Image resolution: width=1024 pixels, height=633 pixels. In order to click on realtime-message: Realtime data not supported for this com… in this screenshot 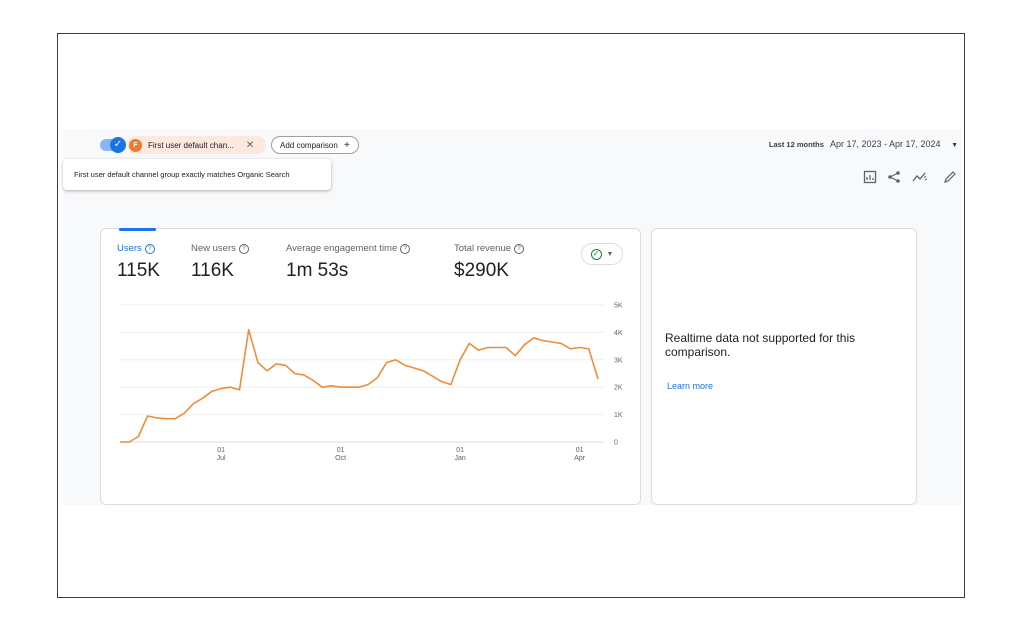, I will do `click(760, 345)`.